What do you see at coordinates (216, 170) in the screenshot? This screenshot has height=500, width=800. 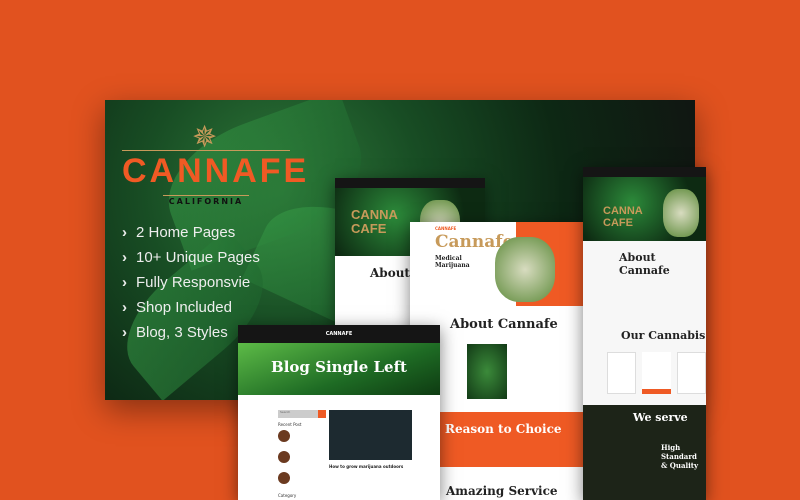 I see `brand-name: CANNAFE` at bounding box center [216, 170].